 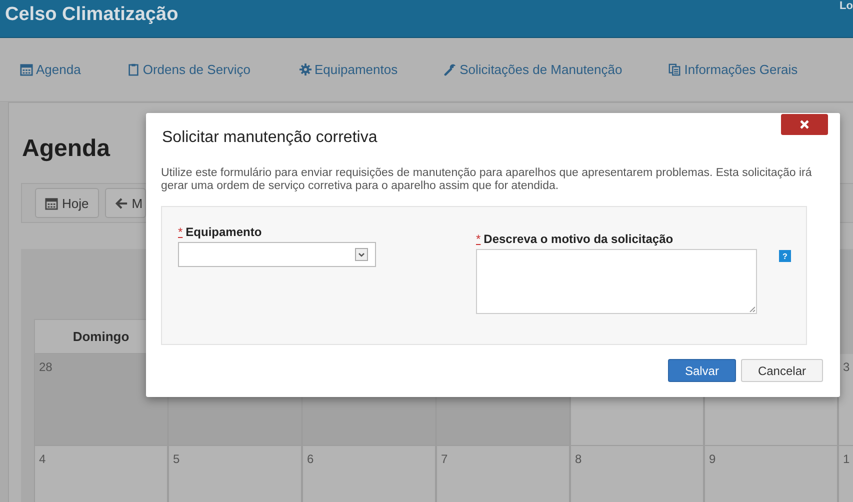 I want to click on page-title: Agenda, so click(x=66, y=149).